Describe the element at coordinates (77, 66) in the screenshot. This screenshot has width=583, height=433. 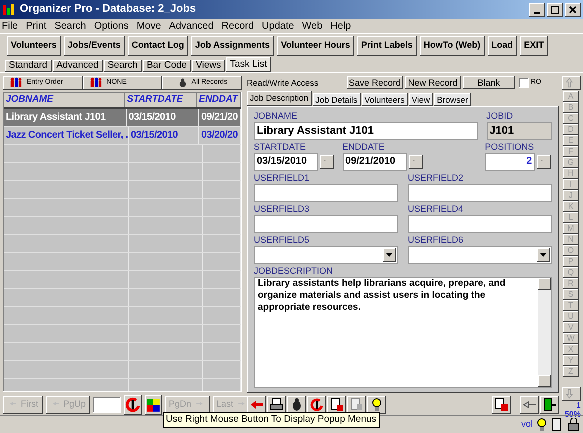
I see `mode-tab: Advanced` at that location.